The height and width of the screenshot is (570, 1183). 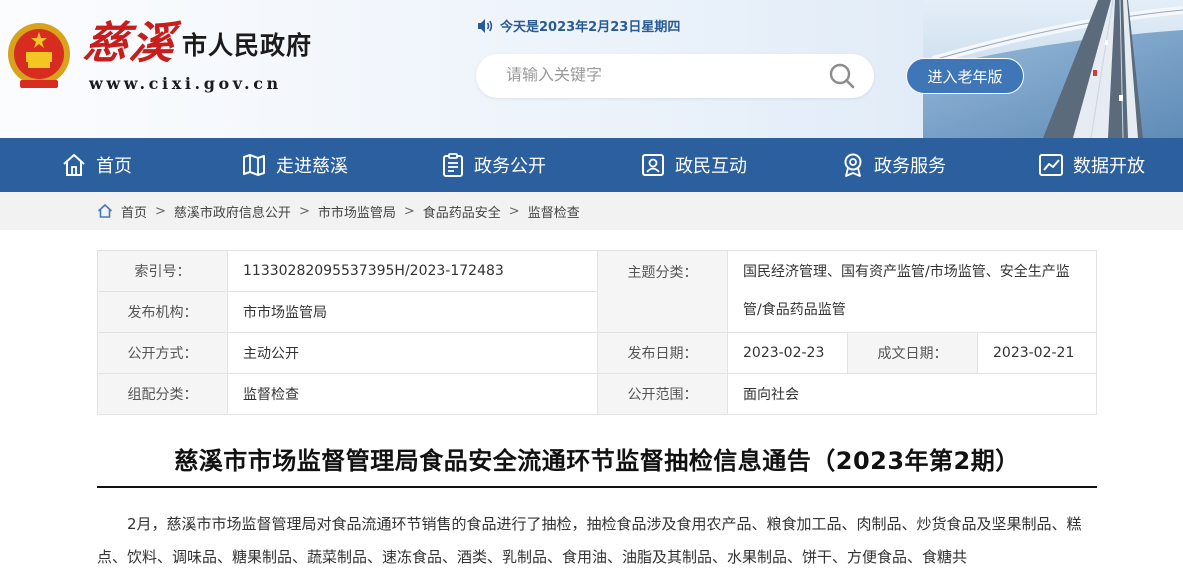 I want to click on contact-icon, so click(x=653, y=165).